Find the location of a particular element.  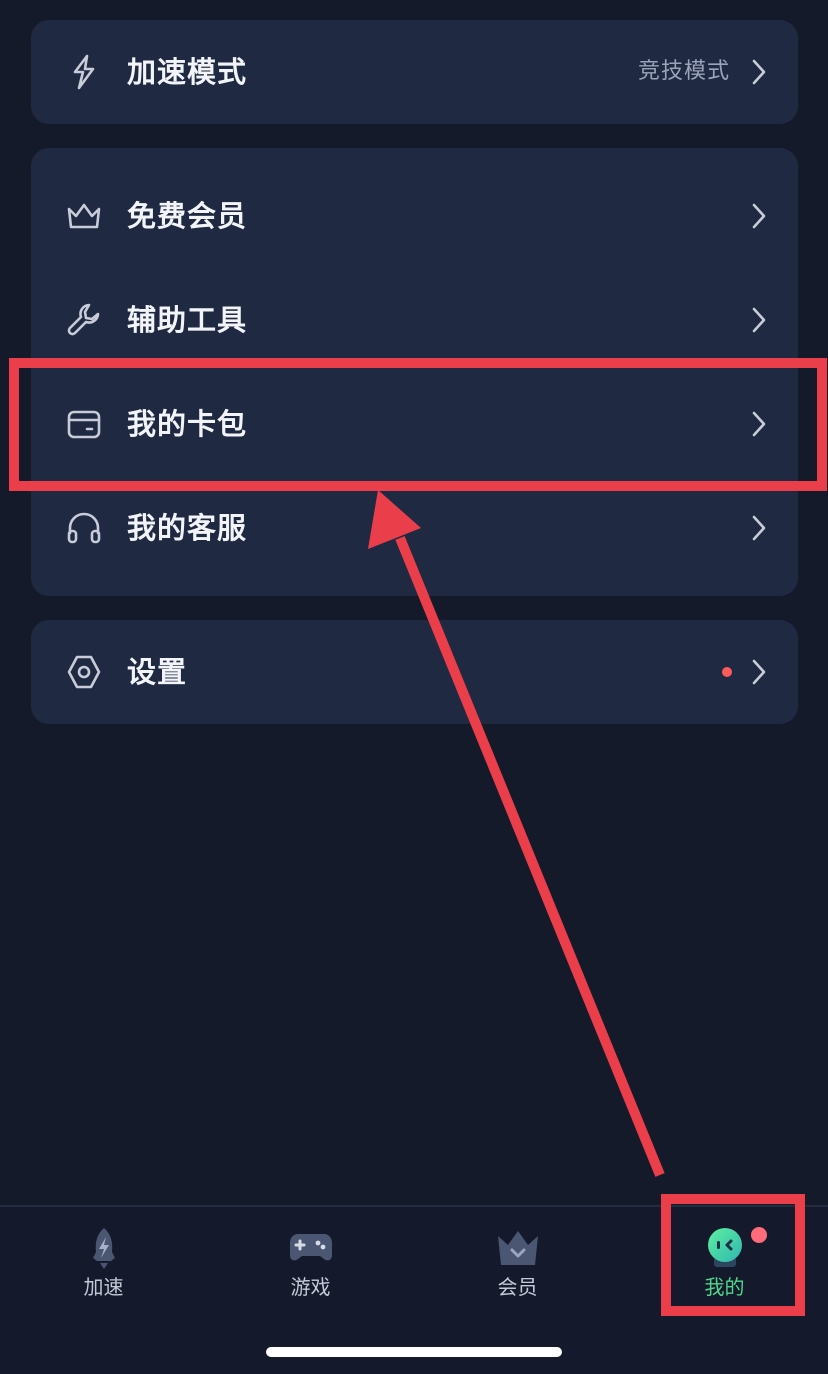

tab-games: 游戏 is located at coordinates (310, 1267).